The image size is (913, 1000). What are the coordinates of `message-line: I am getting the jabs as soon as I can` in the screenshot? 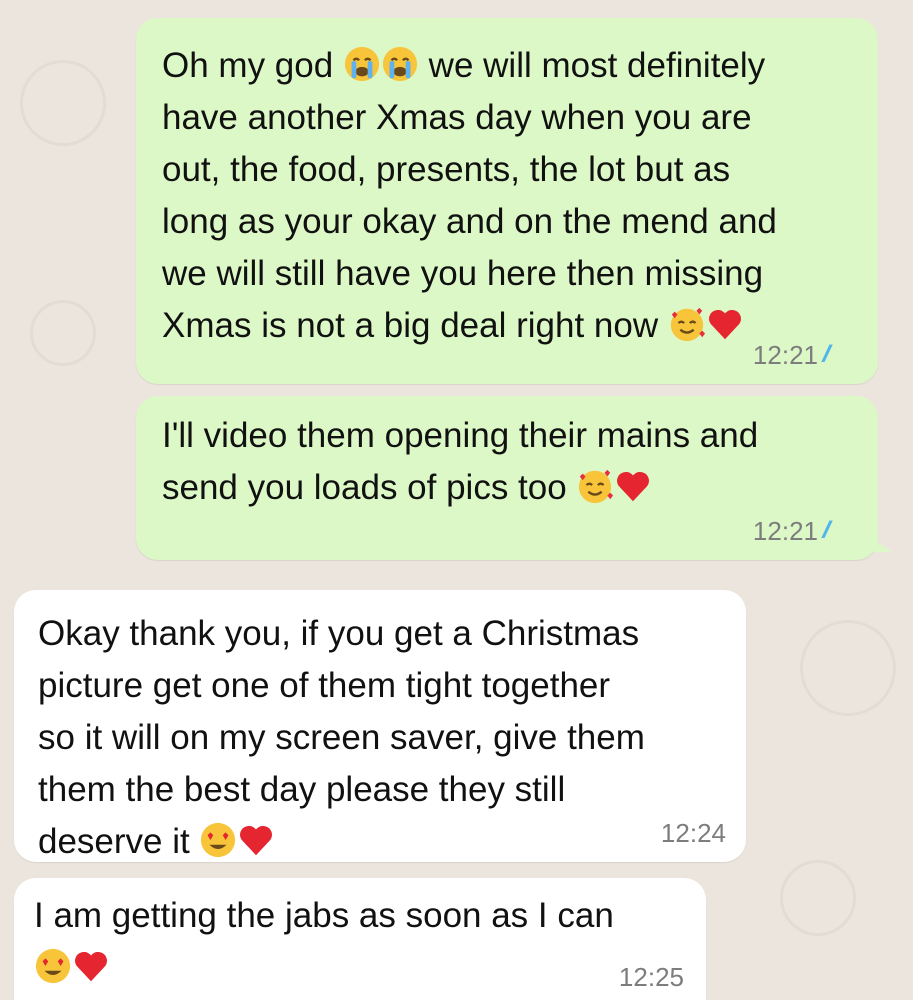 It's located at (324, 915).